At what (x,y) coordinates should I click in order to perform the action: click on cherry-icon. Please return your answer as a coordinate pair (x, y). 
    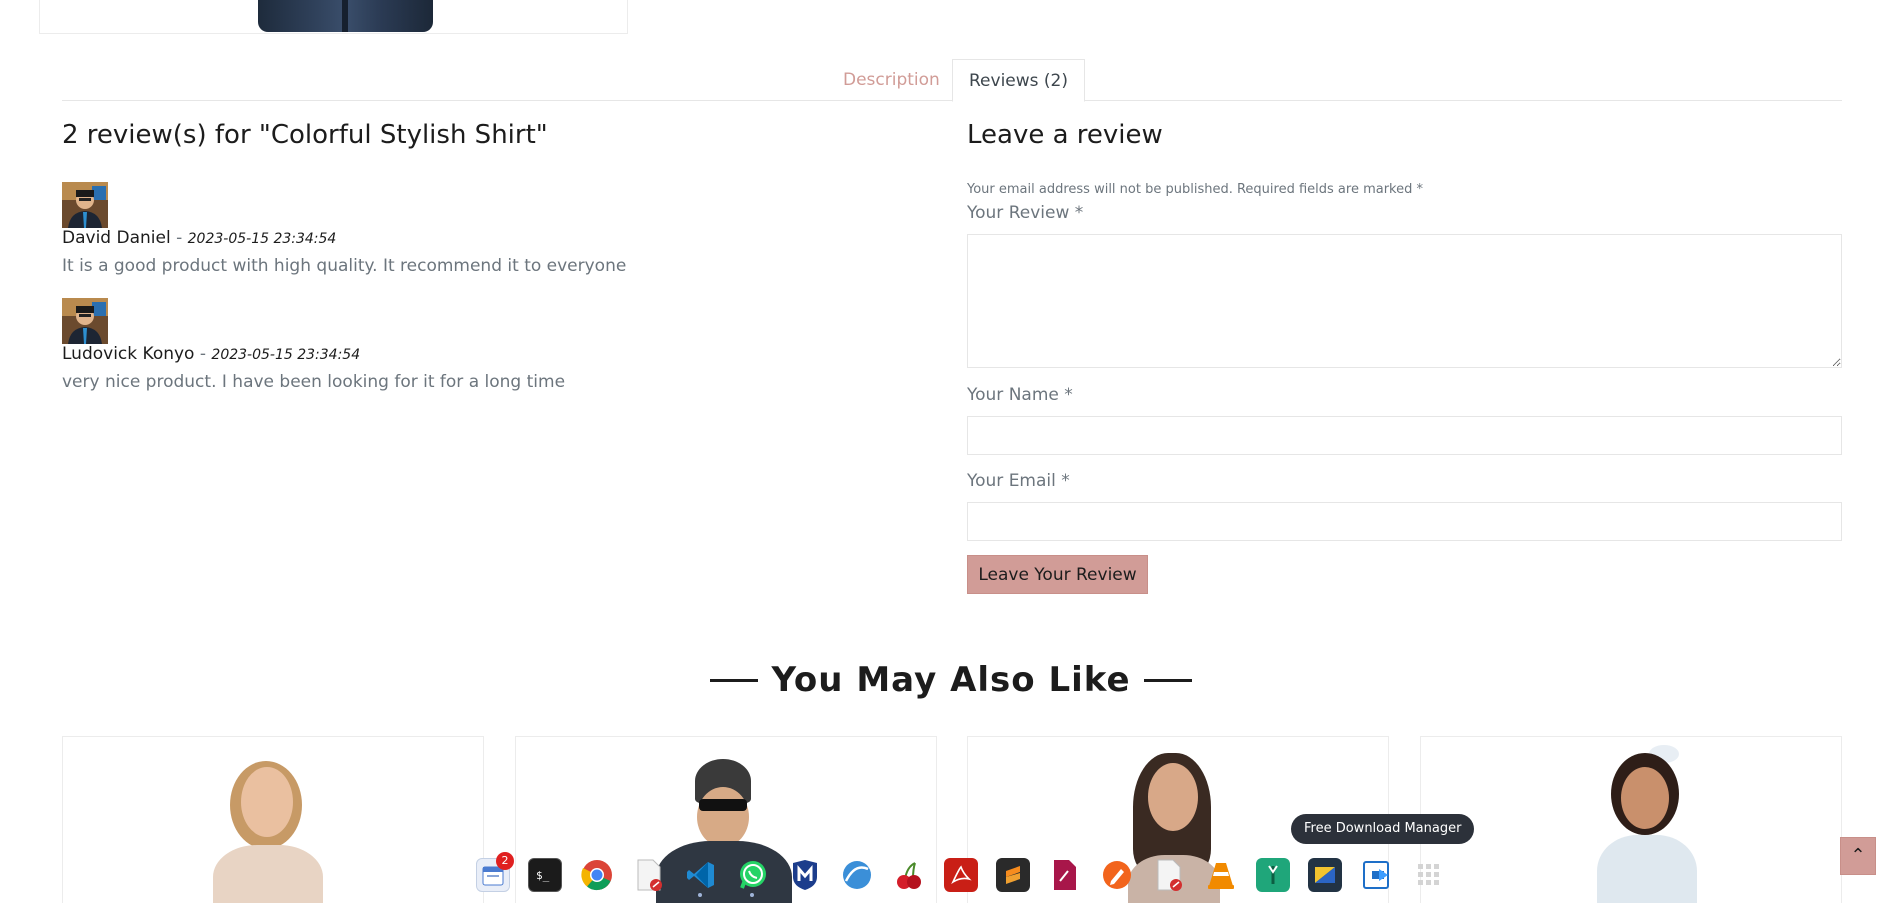
    Looking at the image, I should click on (909, 875).